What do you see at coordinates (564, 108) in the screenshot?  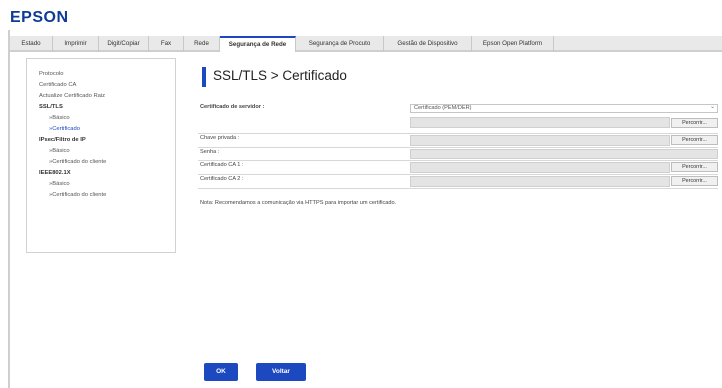 I see `certificate-format-select: Certificado (PEM/DER) ⌄` at bounding box center [564, 108].